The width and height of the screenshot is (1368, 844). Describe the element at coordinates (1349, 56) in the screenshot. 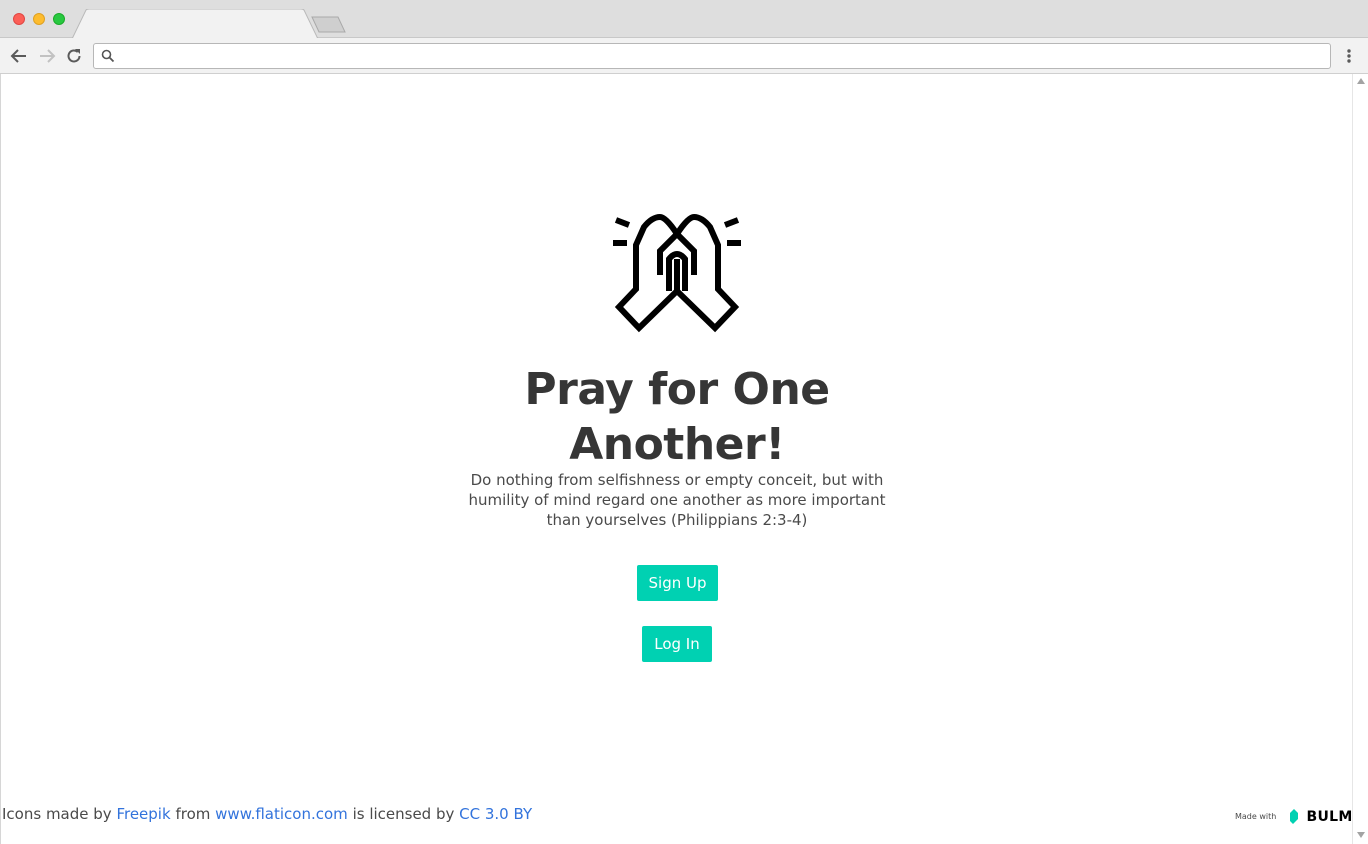

I see `menu-icon` at that location.